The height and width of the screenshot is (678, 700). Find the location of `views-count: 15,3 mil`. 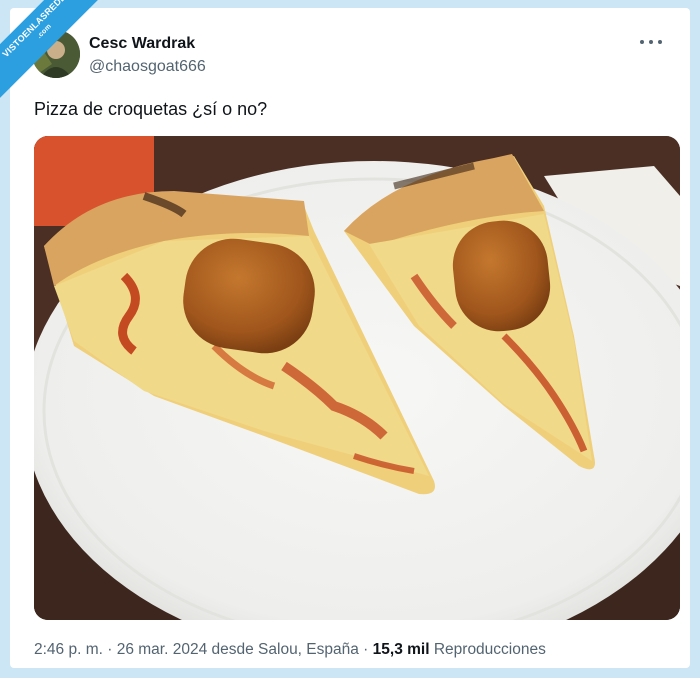

views-count: 15,3 mil is located at coordinates (401, 649).